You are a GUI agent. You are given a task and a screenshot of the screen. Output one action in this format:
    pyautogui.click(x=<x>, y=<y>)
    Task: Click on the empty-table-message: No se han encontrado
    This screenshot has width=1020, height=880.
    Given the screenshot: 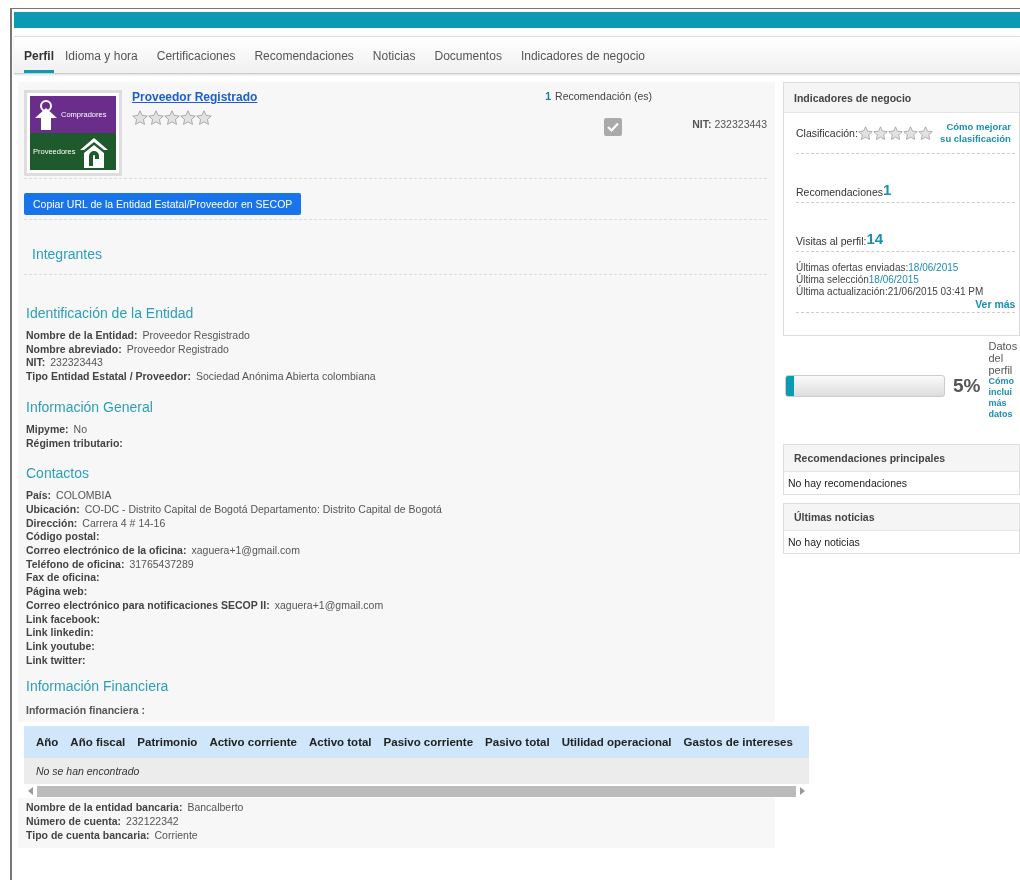 What is the action you would take?
    pyautogui.click(x=88, y=771)
    